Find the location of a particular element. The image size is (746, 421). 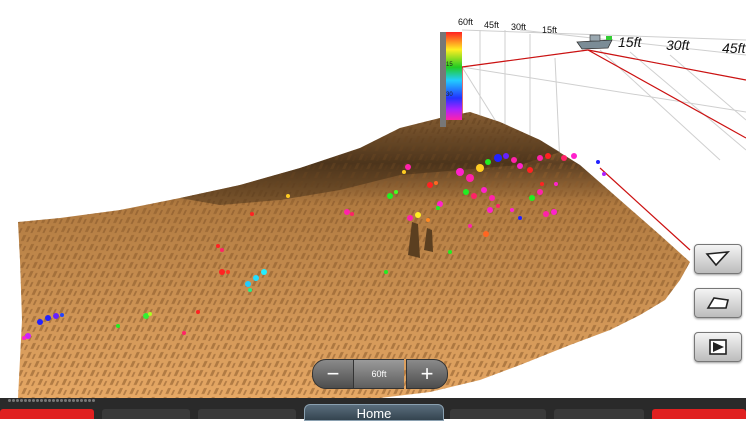

range-label: 15ft is located at coordinates (630, 42).